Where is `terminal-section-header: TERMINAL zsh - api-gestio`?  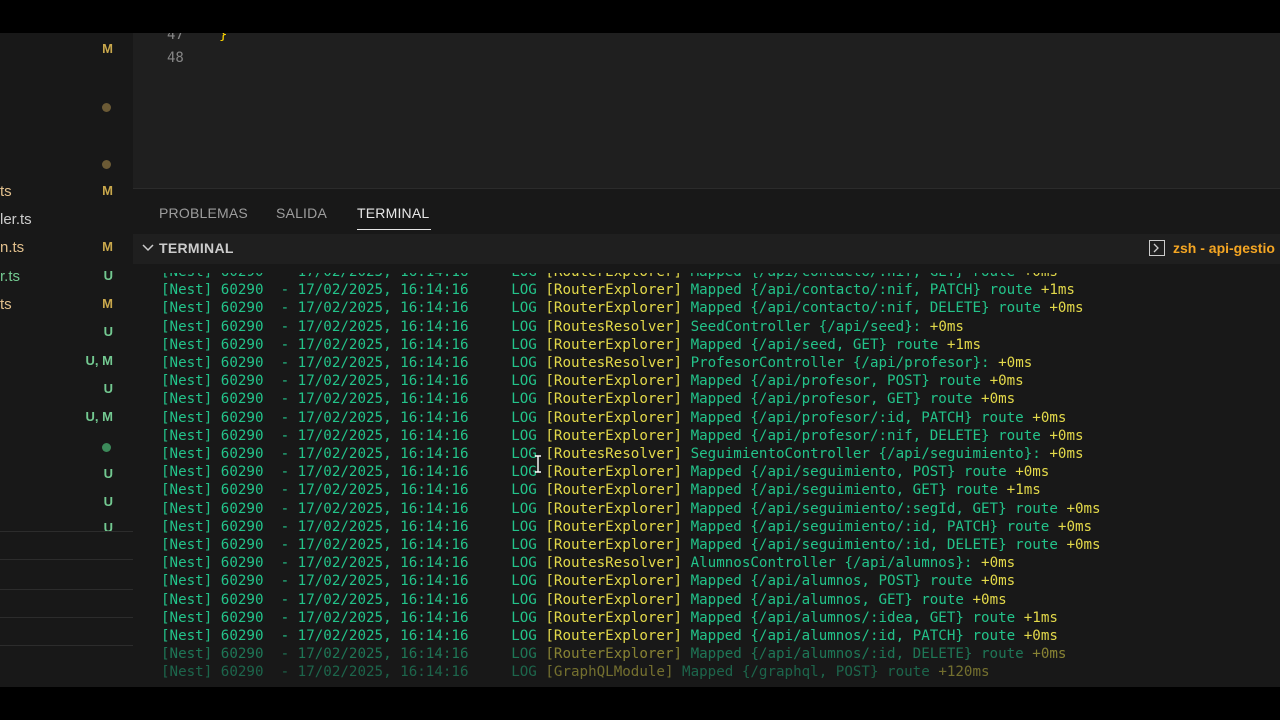
terminal-section-header: TERMINAL zsh - api-gestio is located at coordinates (706, 249).